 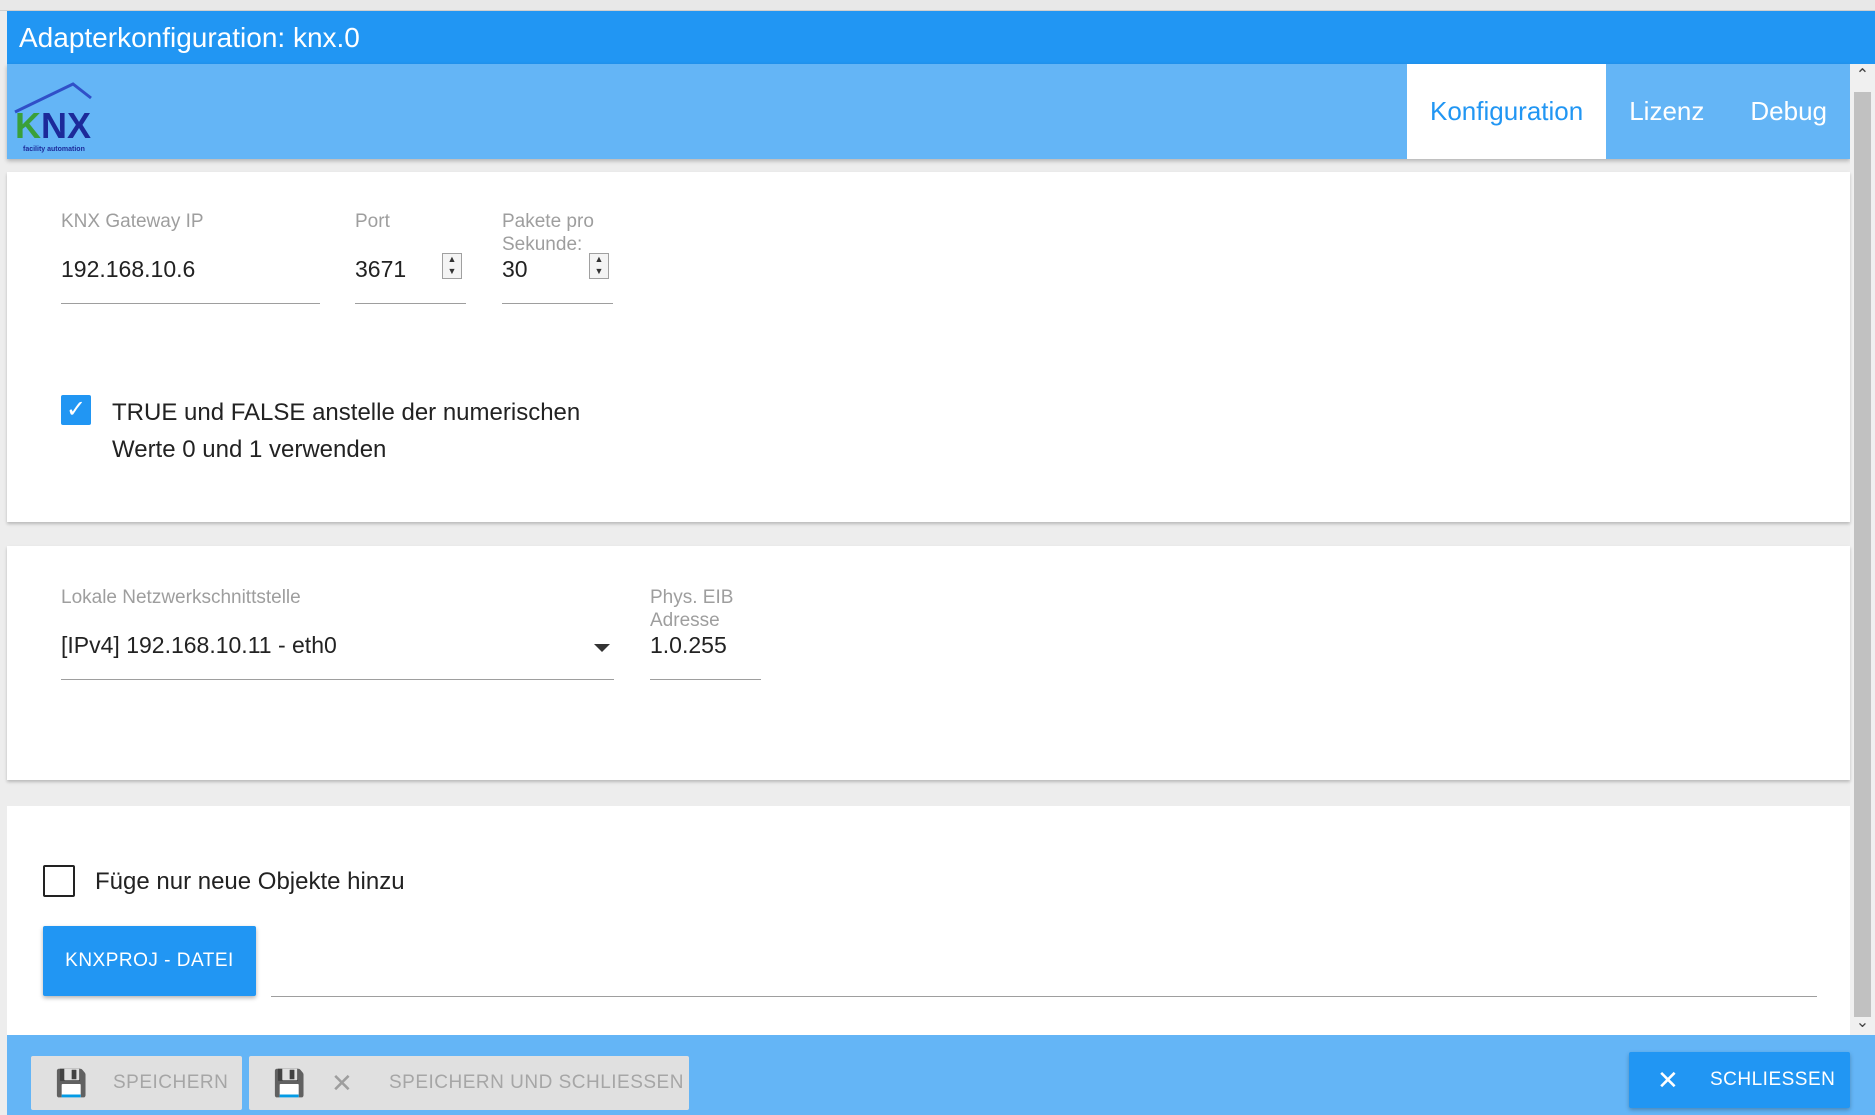 I want to click on tab-konfiguration: Konfiguration, so click(x=1506, y=111).